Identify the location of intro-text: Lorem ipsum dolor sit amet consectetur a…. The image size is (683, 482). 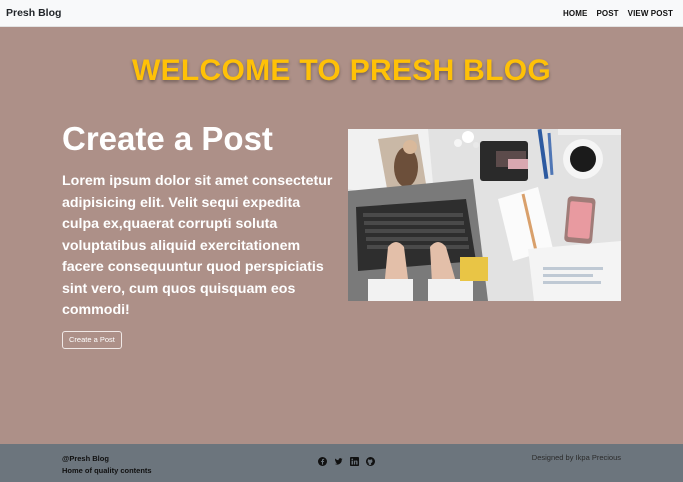
(197, 245).